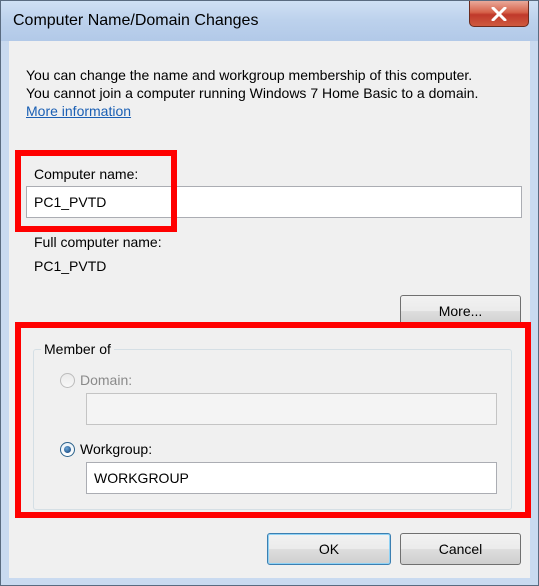 The image size is (539, 586). What do you see at coordinates (77, 349) in the screenshot?
I see `member-of-title: Member of` at bounding box center [77, 349].